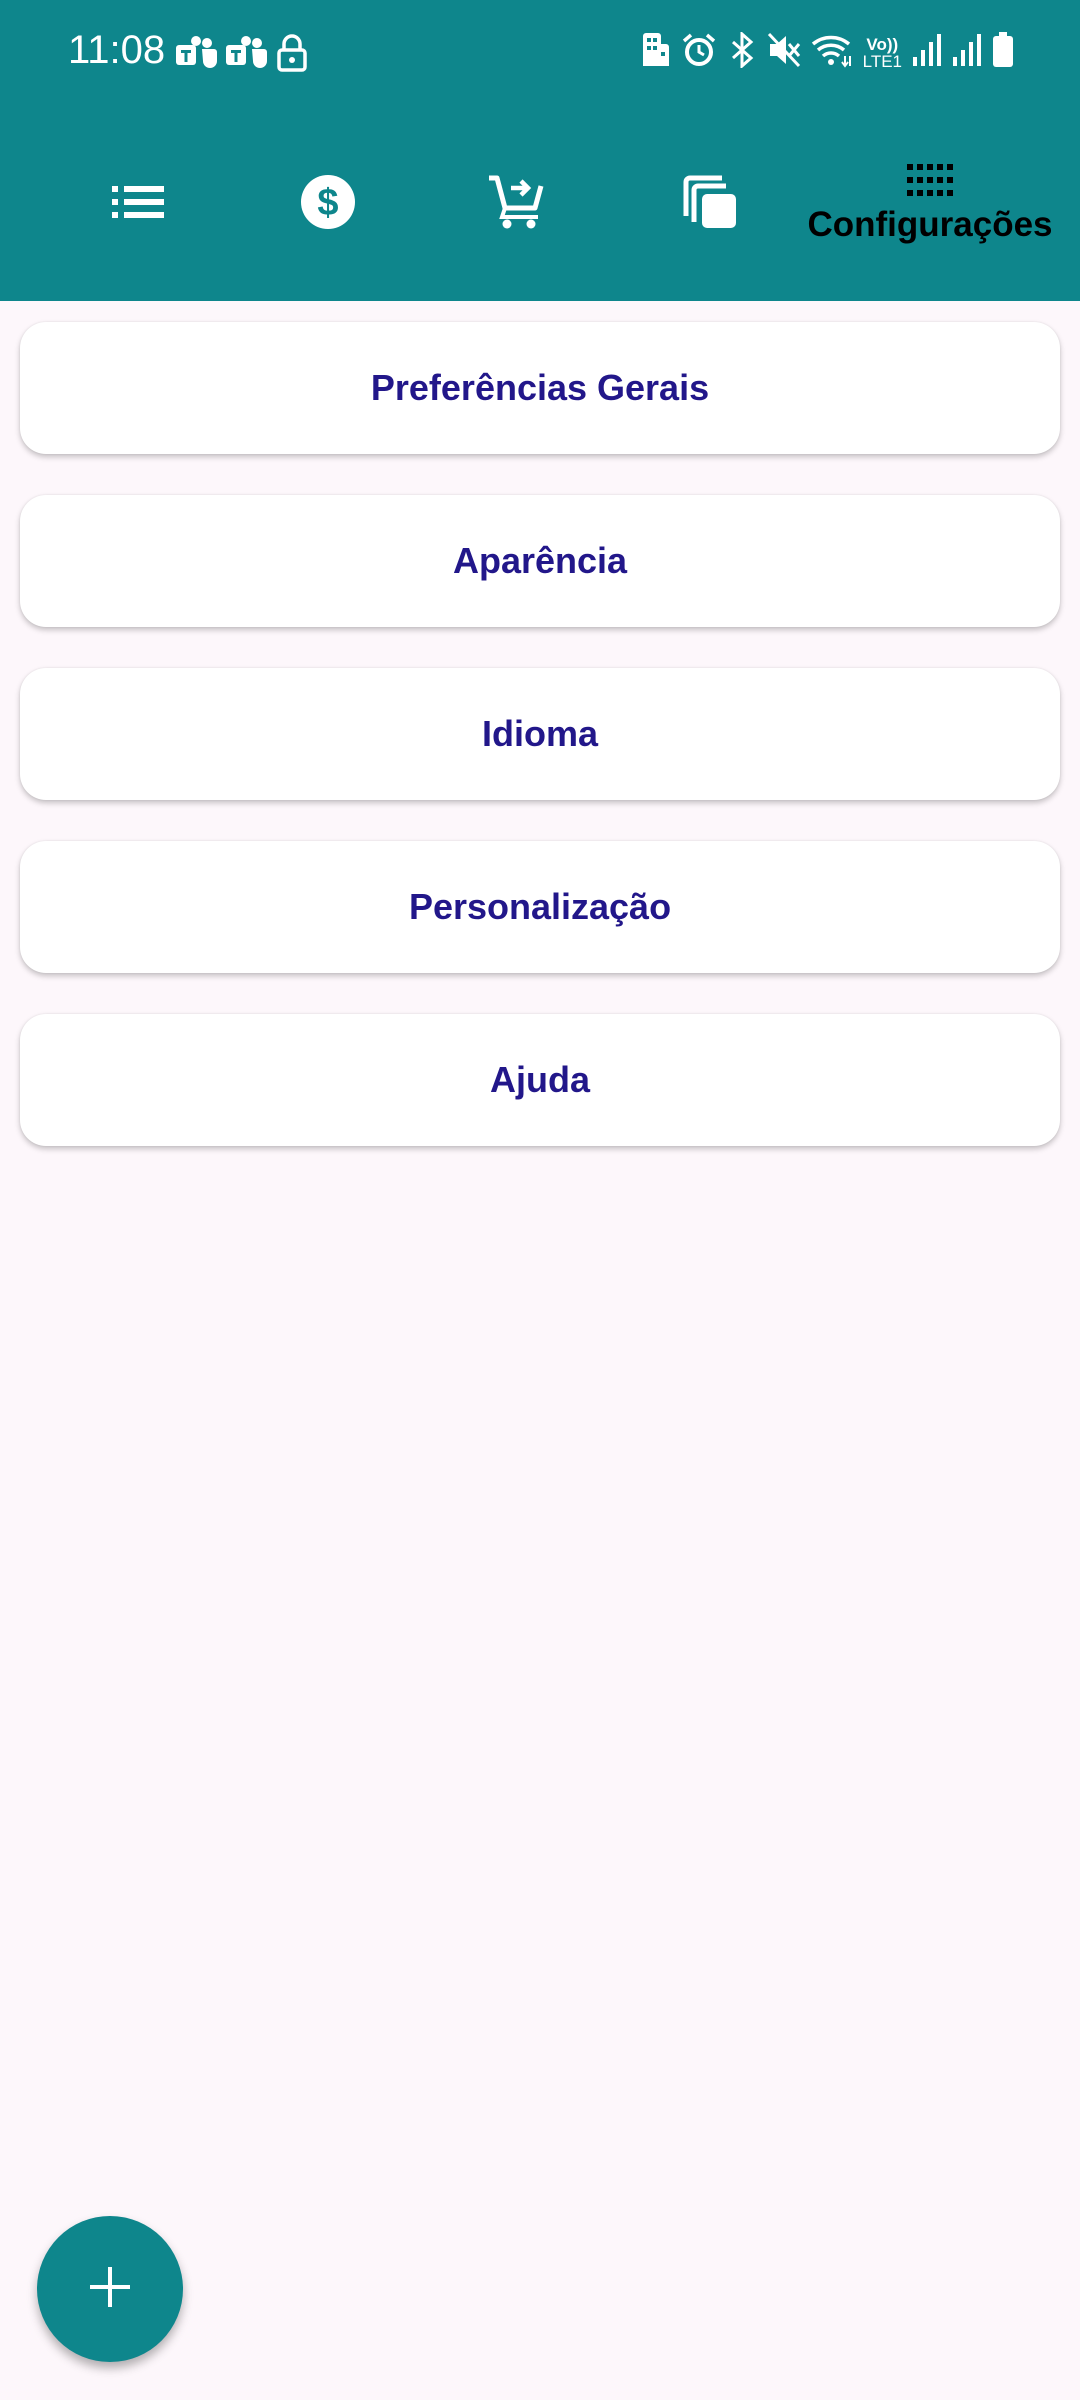 The image size is (1080, 2400). I want to click on tab-copy, so click(709, 204).